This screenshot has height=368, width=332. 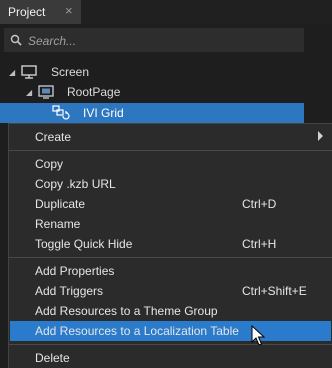 What do you see at coordinates (170, 204) in the screenshot?
I see `menu-item-duplicate: Duplicate Ctrl+D` at bounding box center [170, 204].